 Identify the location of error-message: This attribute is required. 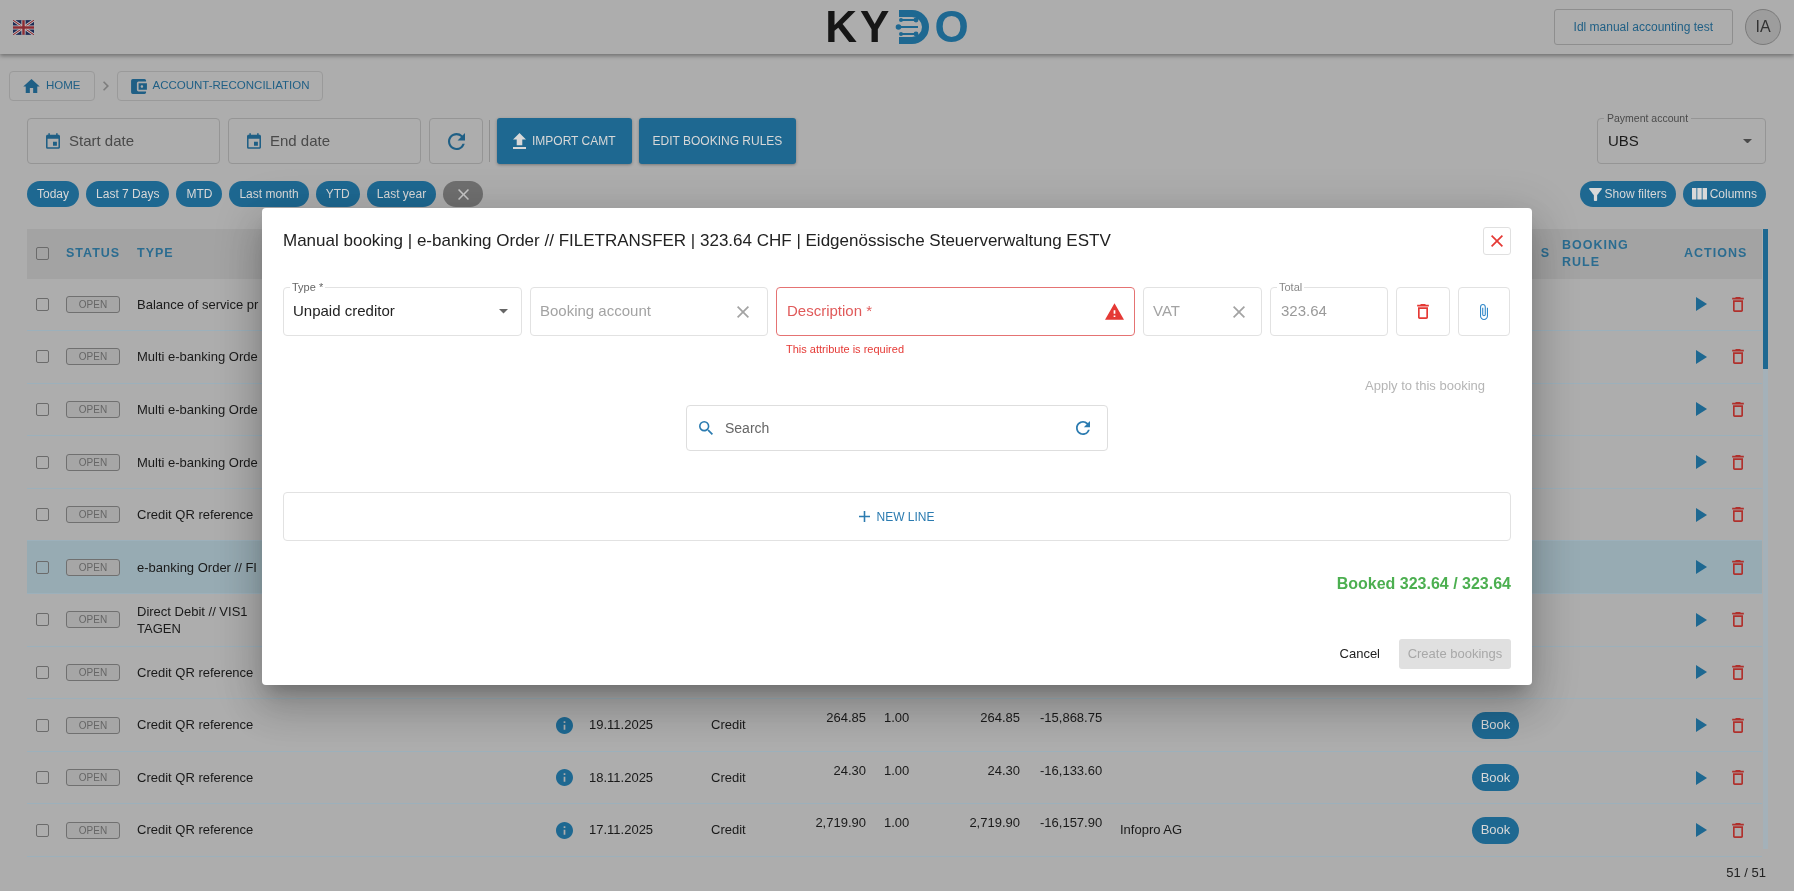
(845, 349).